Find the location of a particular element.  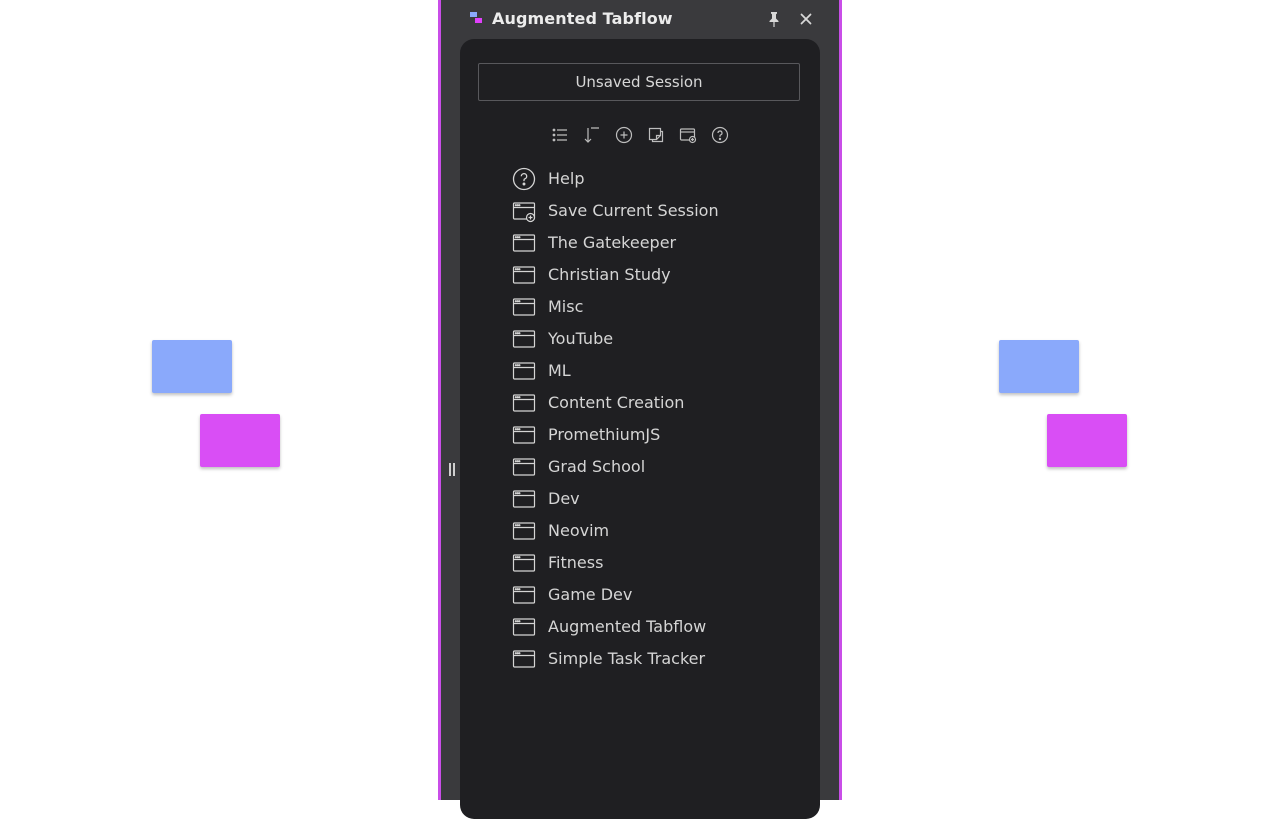

add-session-button is located at coordinates (624, 135).